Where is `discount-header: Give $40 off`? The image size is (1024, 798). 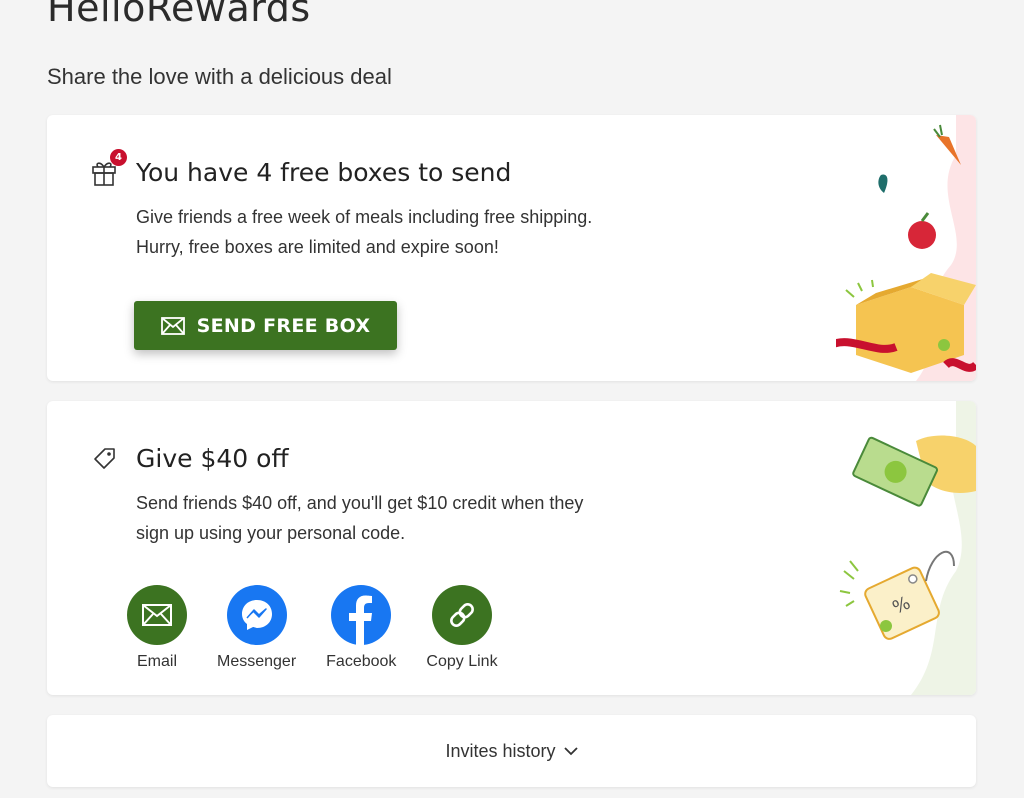
discount-header: Give $40 off is located at coordinates (189, 458).